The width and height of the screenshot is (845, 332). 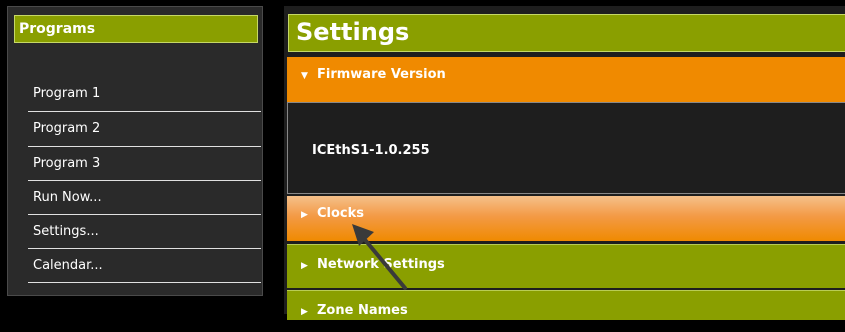 What do you see at coordinates (381, 74) in the screenshot?
I see `firmware-version-label: Firmware Version` at bounding box center [381, 74].